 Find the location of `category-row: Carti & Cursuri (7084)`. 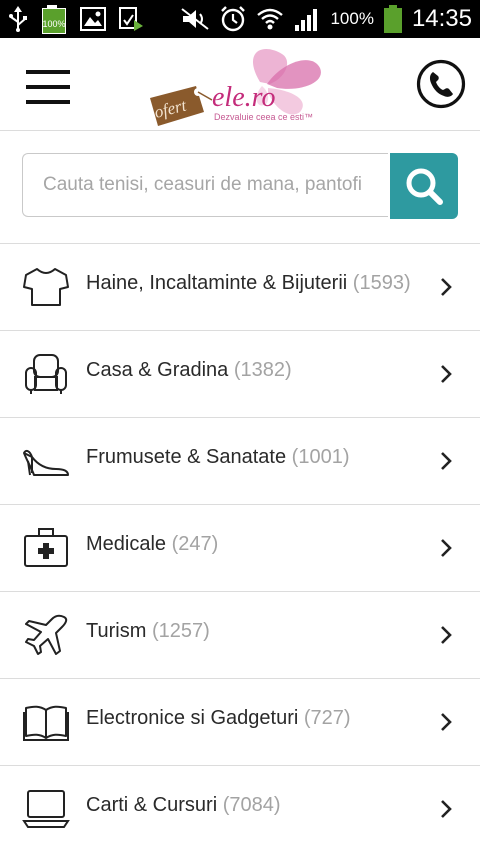

category-row: Carti & Cursuri (7084) is located at coordinates (240, 808).